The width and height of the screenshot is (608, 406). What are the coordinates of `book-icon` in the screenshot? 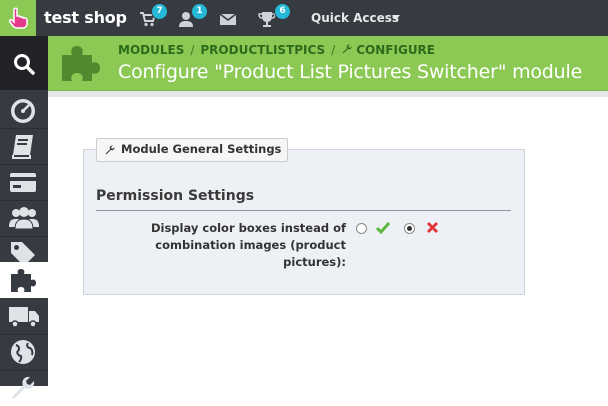 It's located at (22, 147).